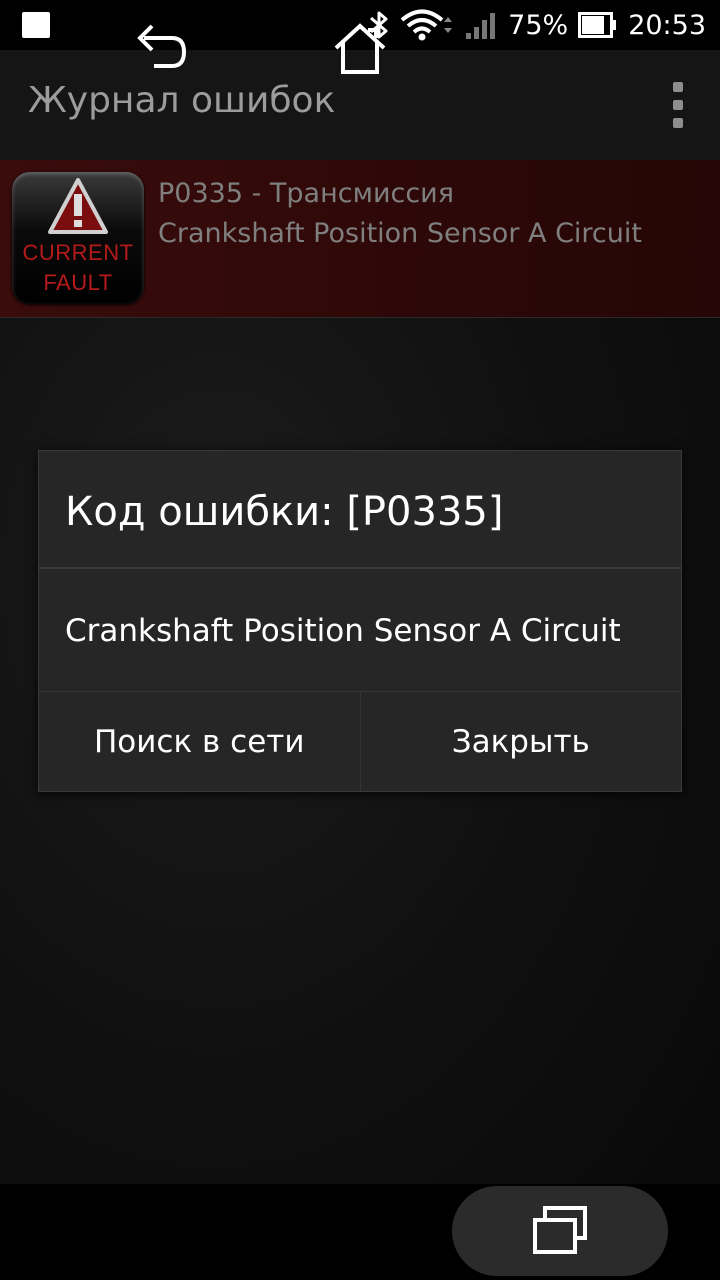 This screenshot has width=720, height=1280. I want to click on fault-icon-label-line1: CURRENT, so click(78, 252).